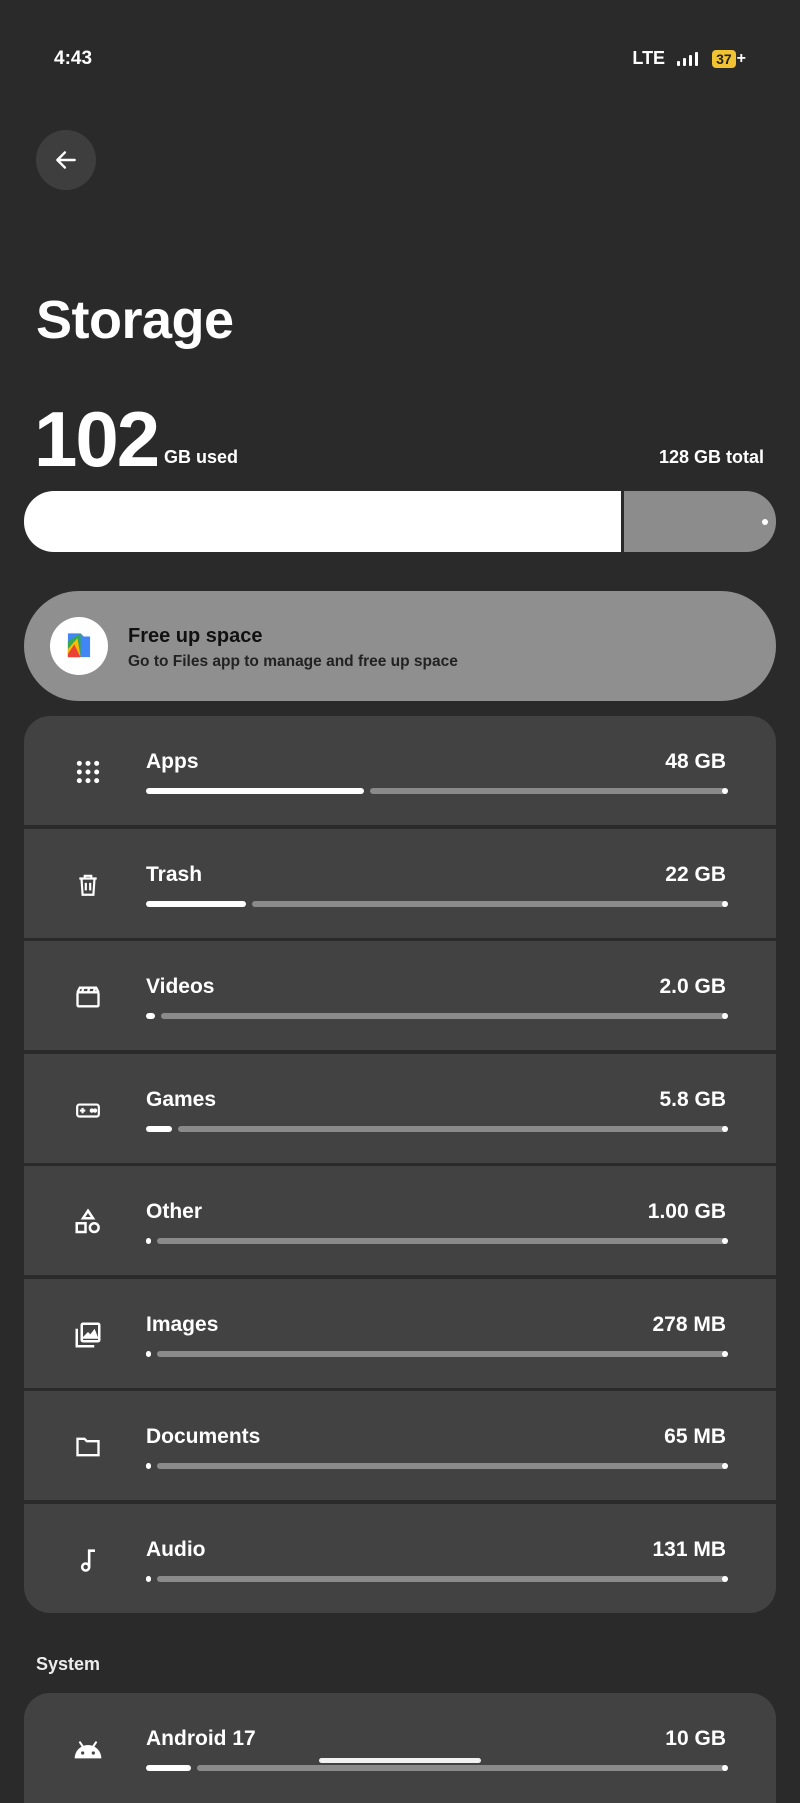 The width and height of the screenshot is (800, 1803). I want to click on category-row-apps: Apps 48 GB, so click(400, 770).